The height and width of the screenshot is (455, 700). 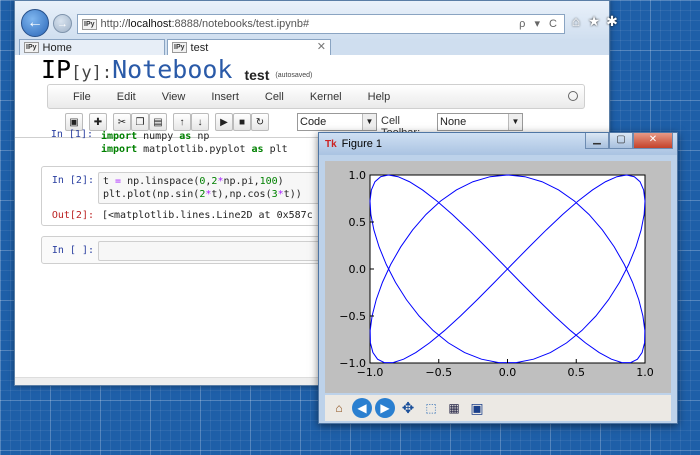 I want to click on menu-kernel: Kernel, so click(x=326, y=97).